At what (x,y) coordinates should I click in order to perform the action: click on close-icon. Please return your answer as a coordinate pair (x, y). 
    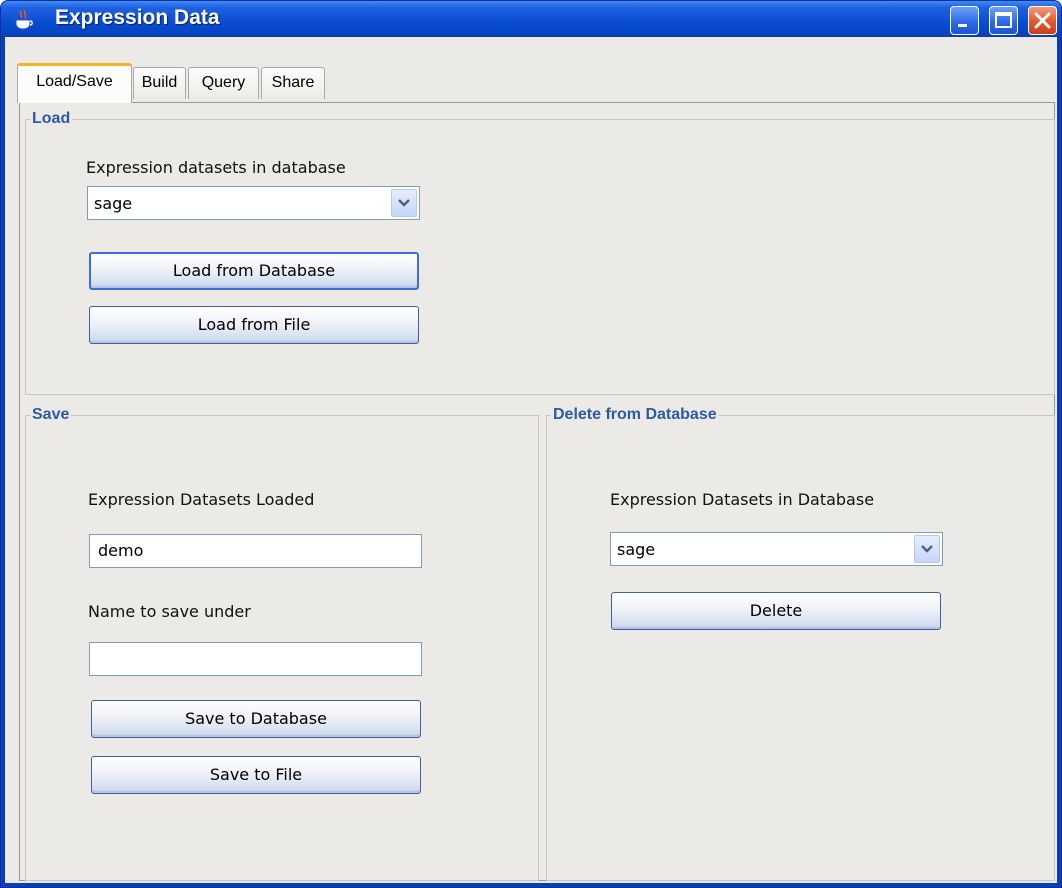
    Looking at the image, I should click on (1042, 20).